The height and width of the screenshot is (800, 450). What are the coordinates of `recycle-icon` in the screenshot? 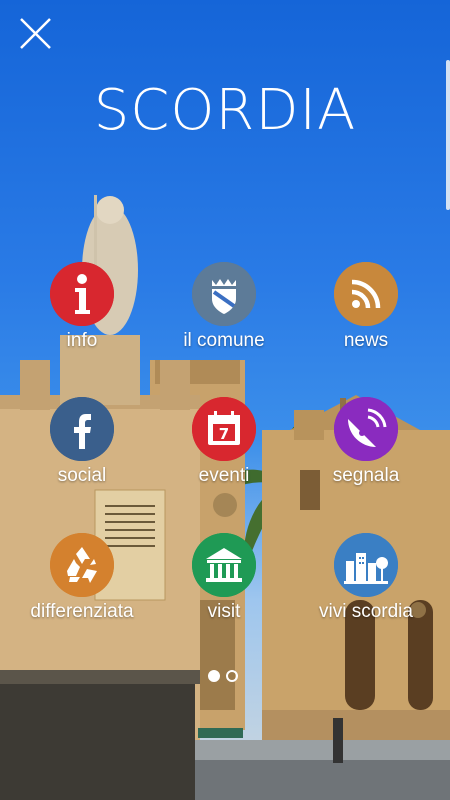 It's located at (82, 565).